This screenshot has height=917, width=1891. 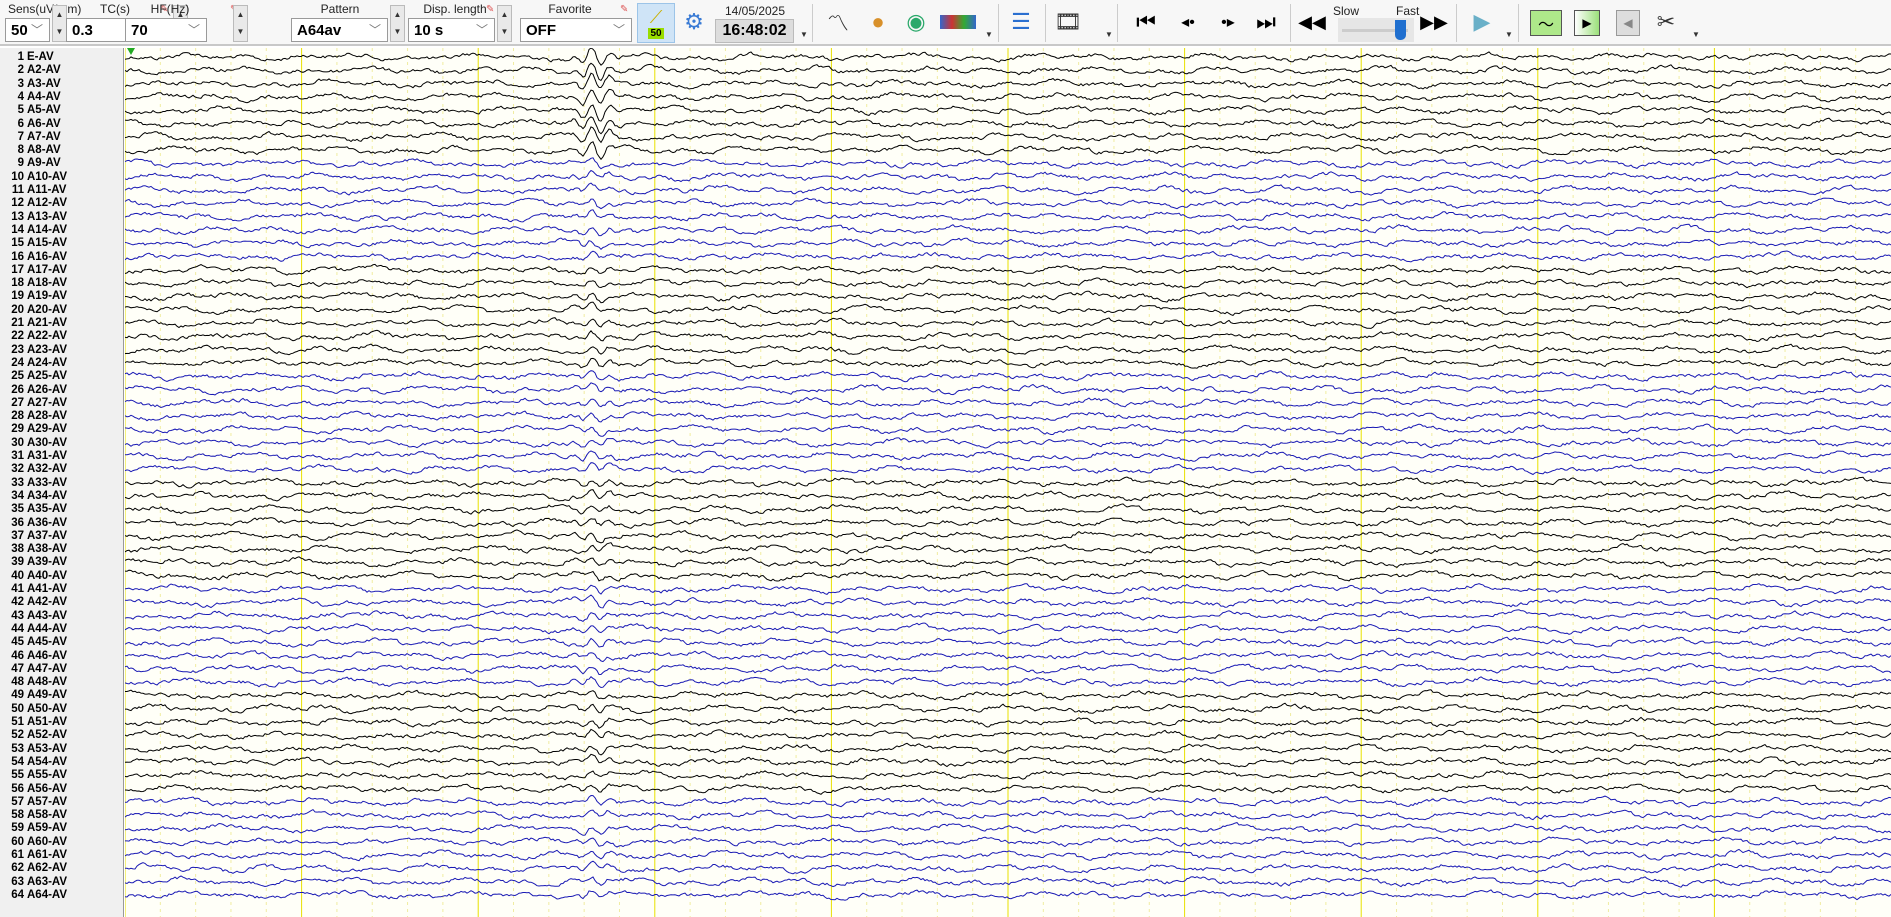 I want to click on disp-length-select: 10 s ﹀, so click(x=451, y=30).